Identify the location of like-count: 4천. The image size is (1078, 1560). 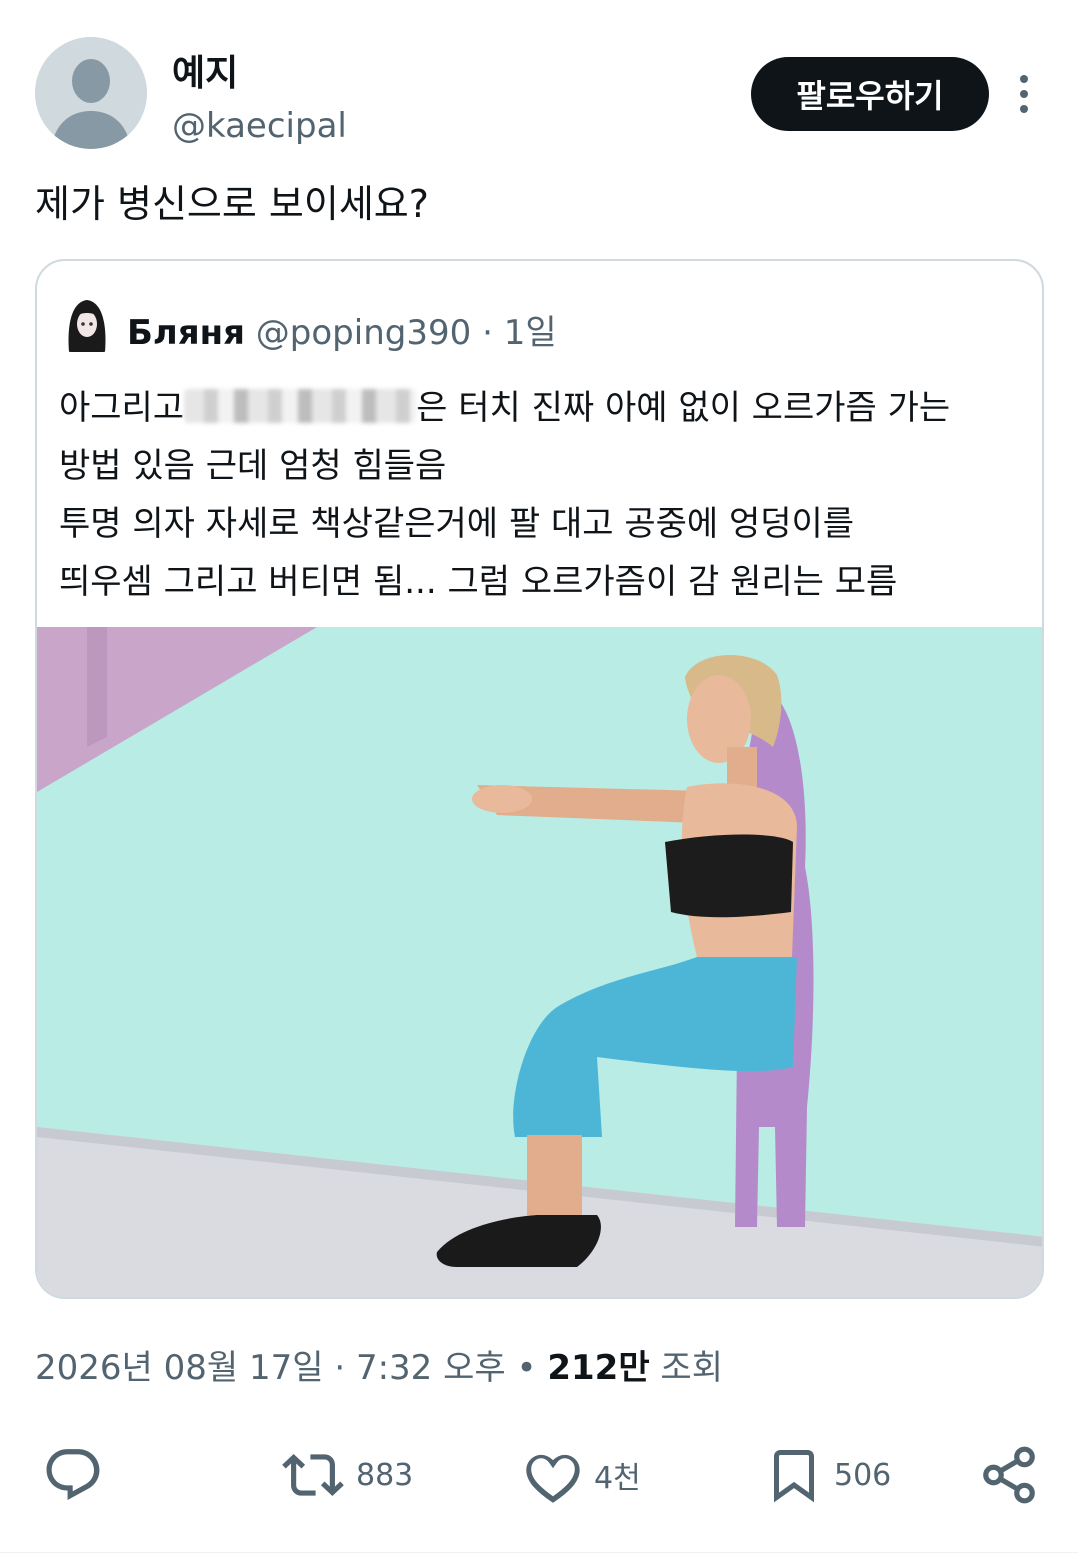
(617, 1478).